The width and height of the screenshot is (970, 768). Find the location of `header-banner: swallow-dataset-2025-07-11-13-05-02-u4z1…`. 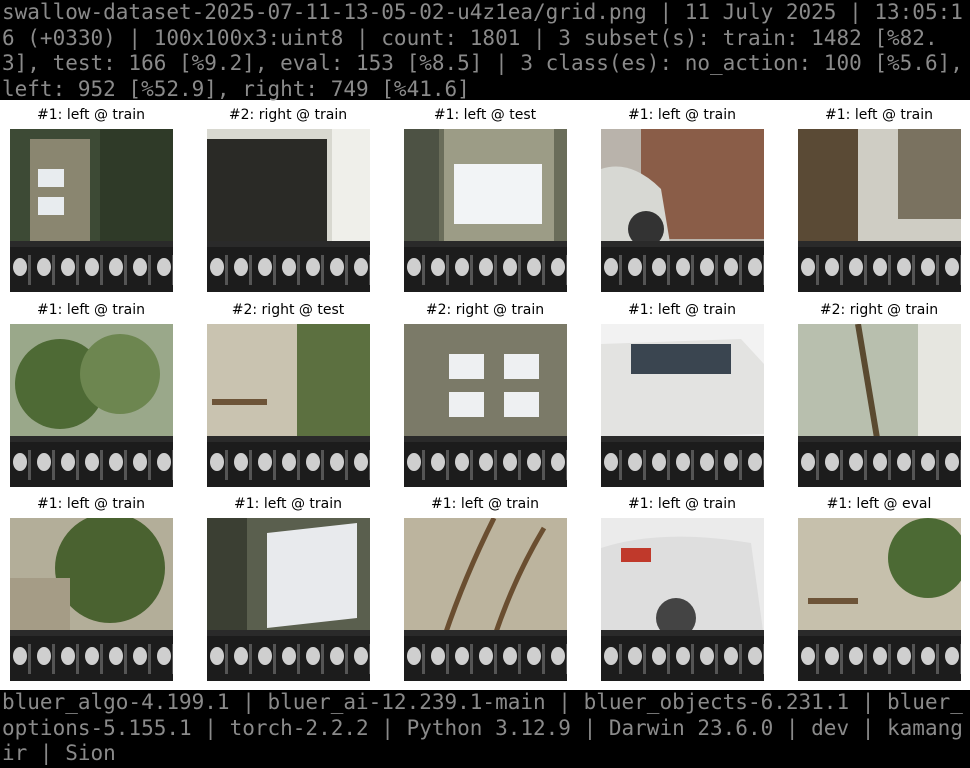

header-banner: swallow-dataset-2025-07-11-13-05-02-u4z1… is located at coordinates (485, 50).